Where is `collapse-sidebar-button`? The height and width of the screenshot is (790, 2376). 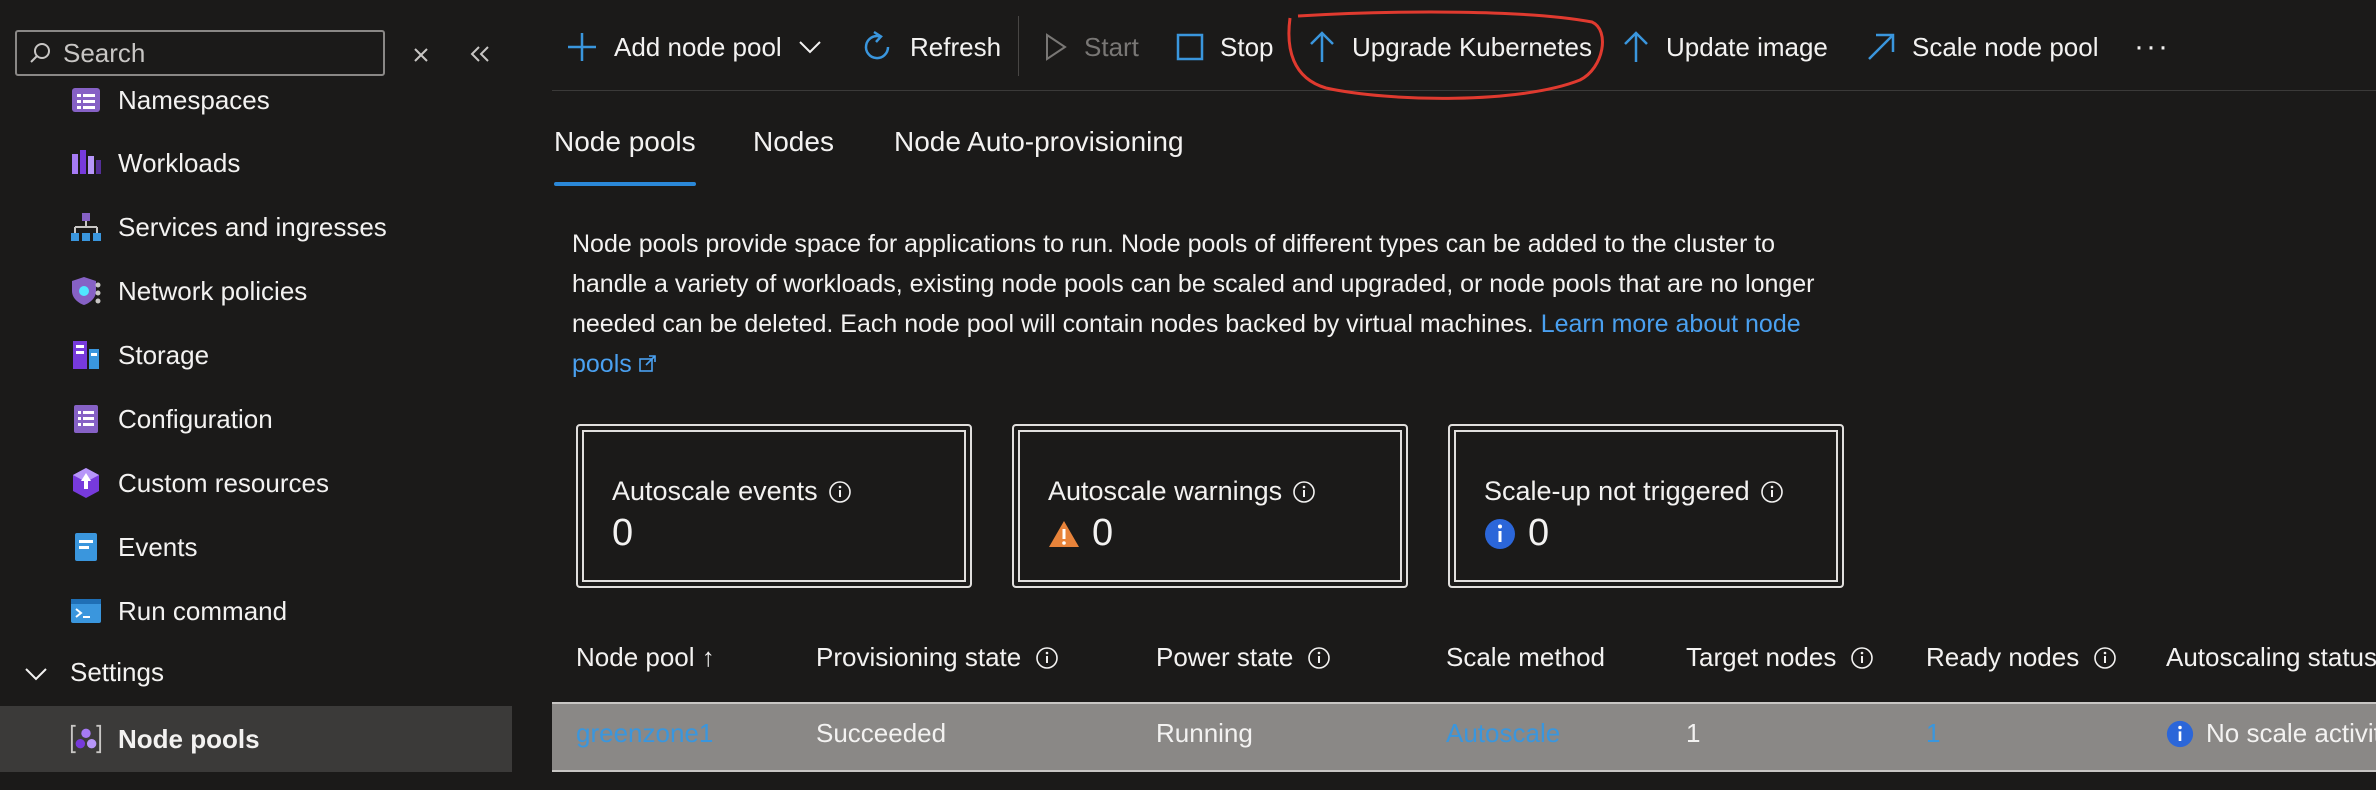
collapse-sidebar-button is located at coordinates (480, 54).